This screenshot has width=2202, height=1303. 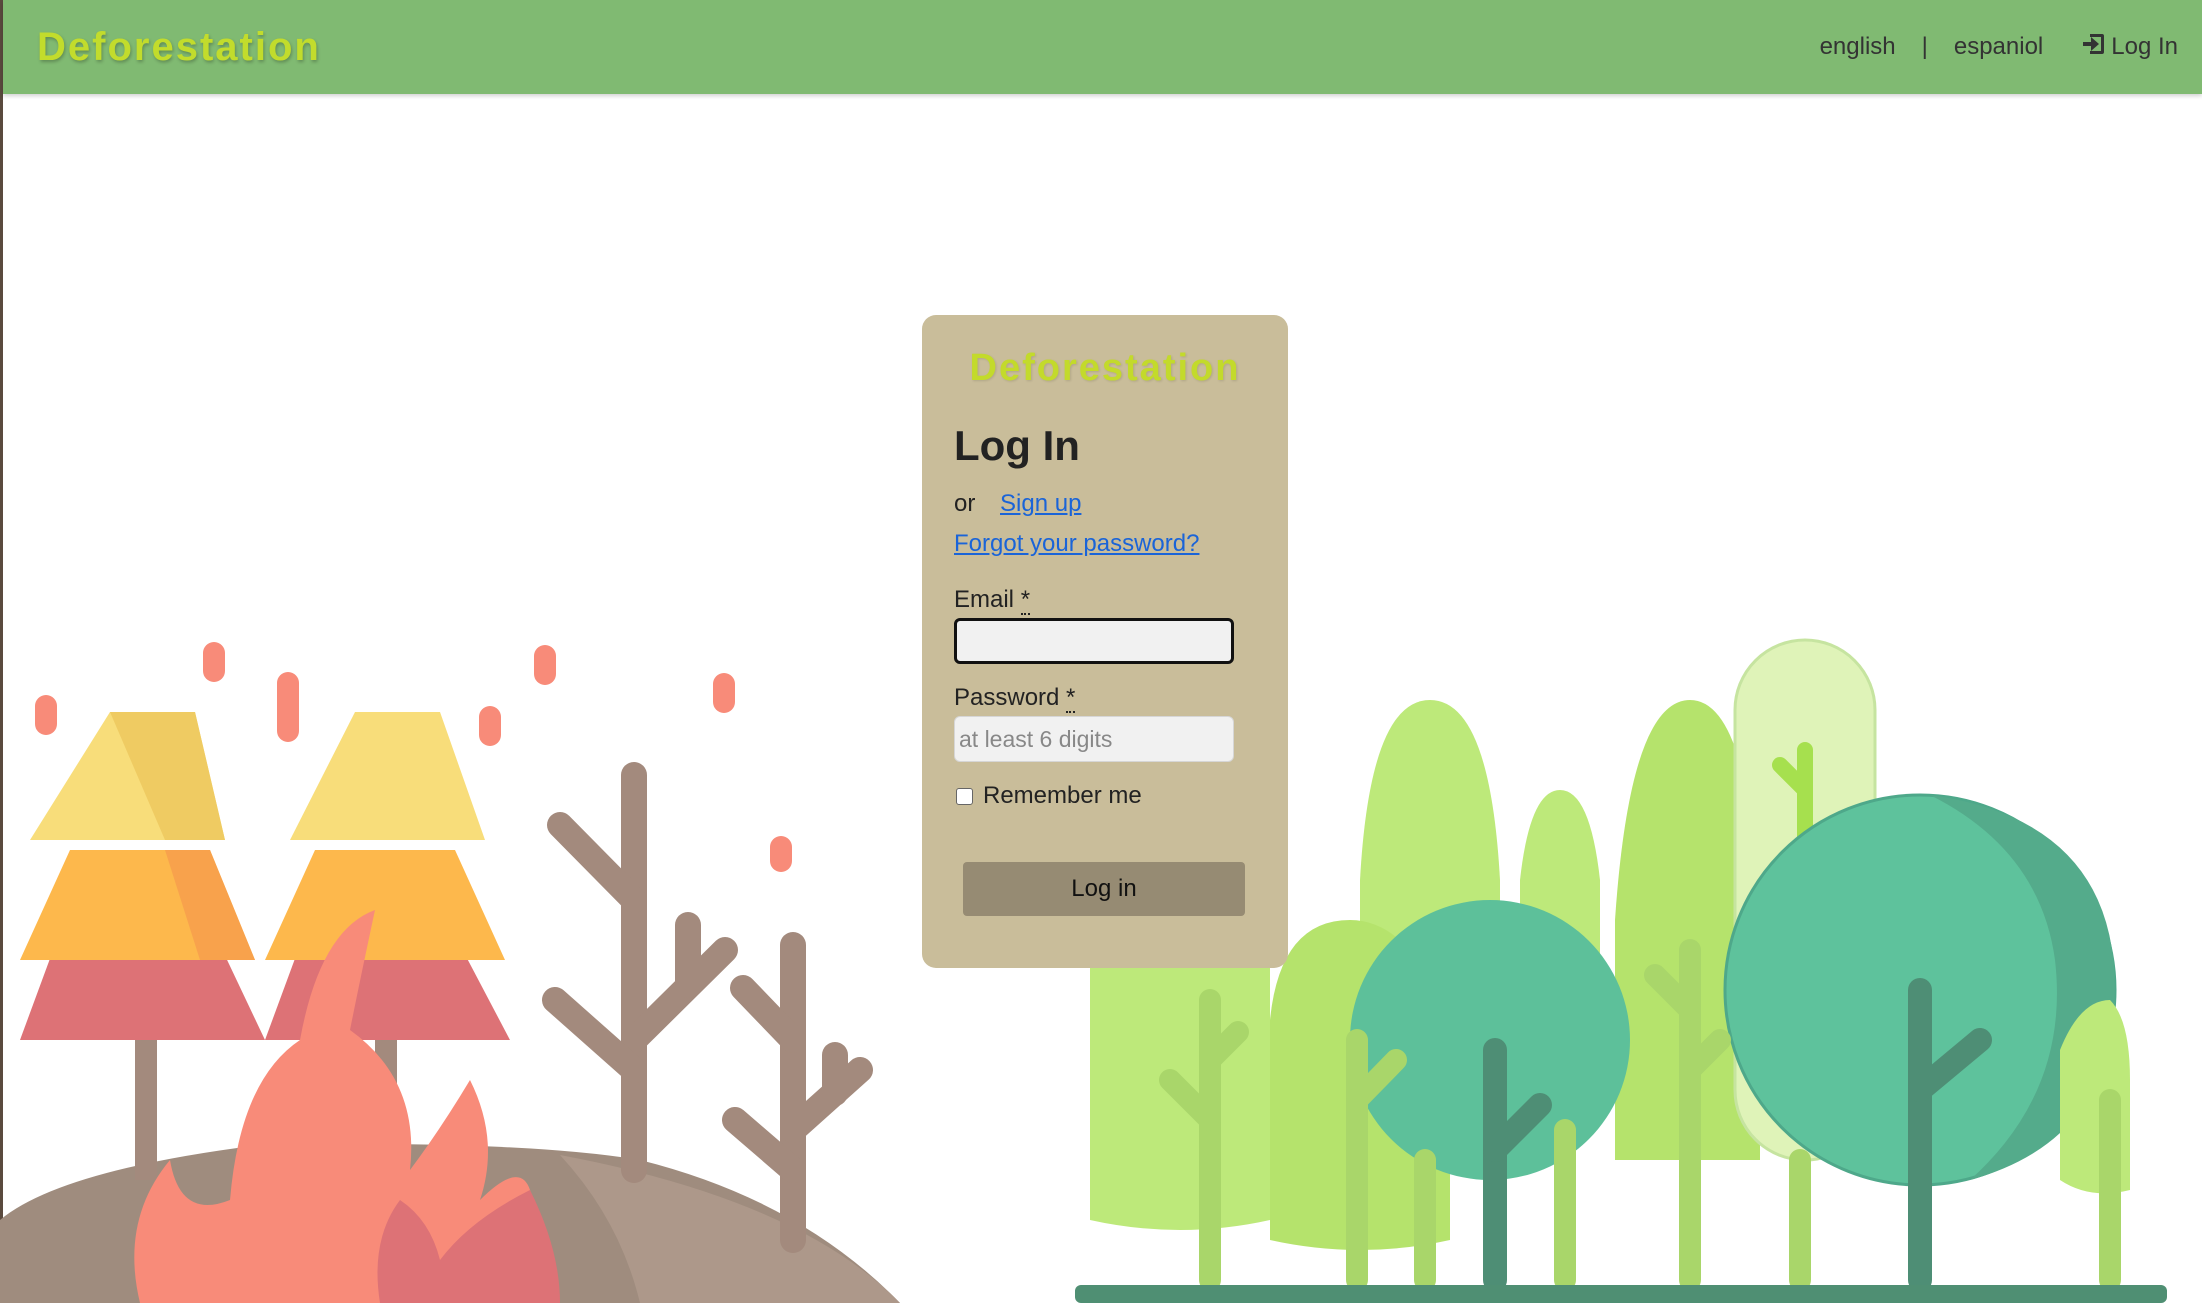 I want to click on password-field, so click(x=1094, y=739).